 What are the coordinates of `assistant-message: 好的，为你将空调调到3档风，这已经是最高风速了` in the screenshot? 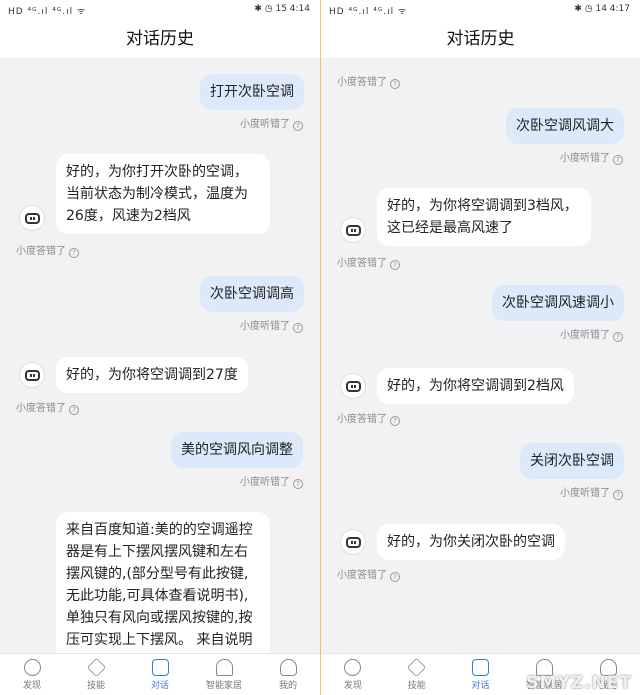 It's located at (484, 217).